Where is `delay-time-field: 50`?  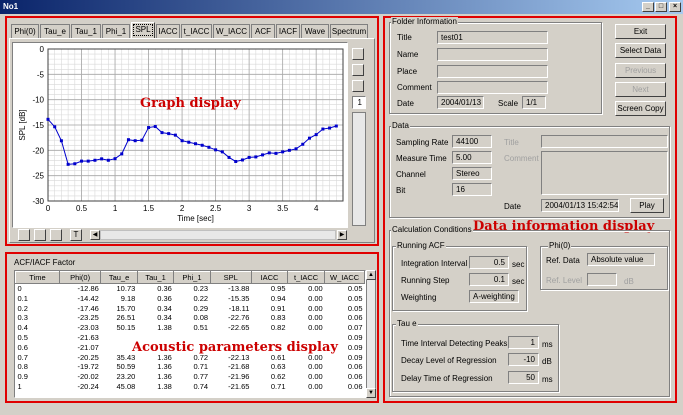 delay-time-field: 50 is located at coordinates (523, 377).